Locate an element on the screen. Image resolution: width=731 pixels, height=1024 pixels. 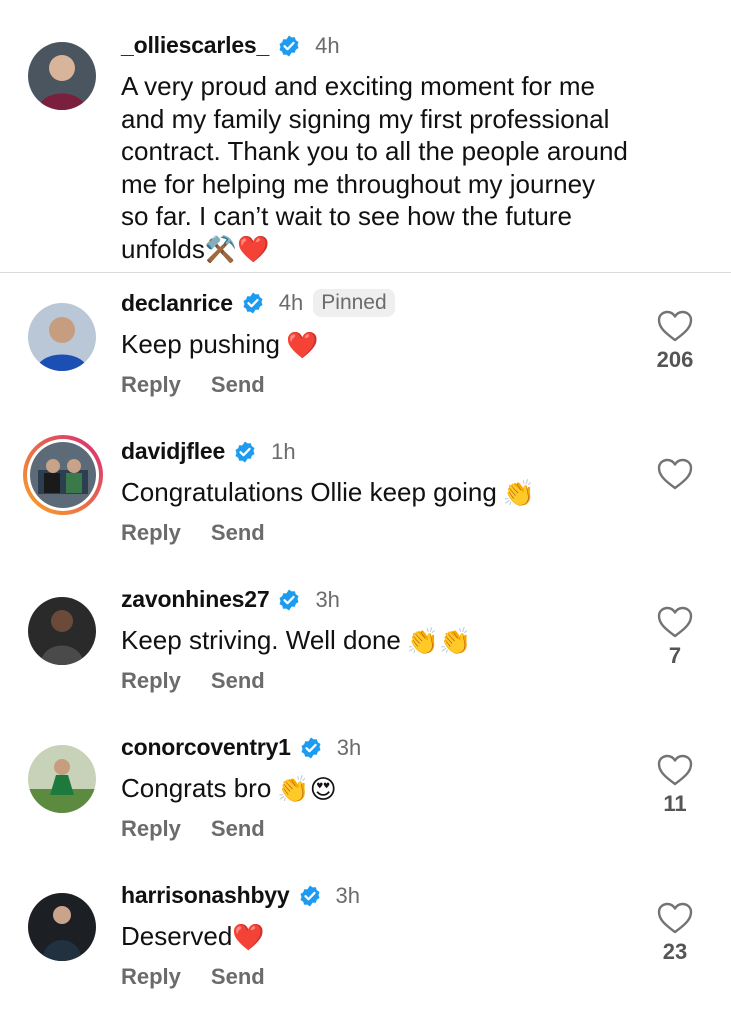
comment-time: 4h is located at coordinates (291, 302).